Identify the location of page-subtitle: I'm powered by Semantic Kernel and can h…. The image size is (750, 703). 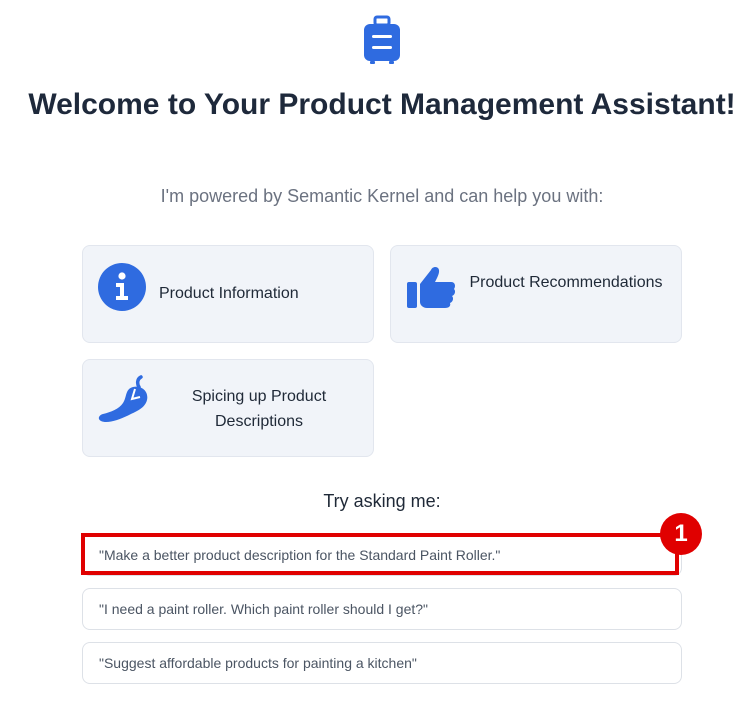
(382, 196).